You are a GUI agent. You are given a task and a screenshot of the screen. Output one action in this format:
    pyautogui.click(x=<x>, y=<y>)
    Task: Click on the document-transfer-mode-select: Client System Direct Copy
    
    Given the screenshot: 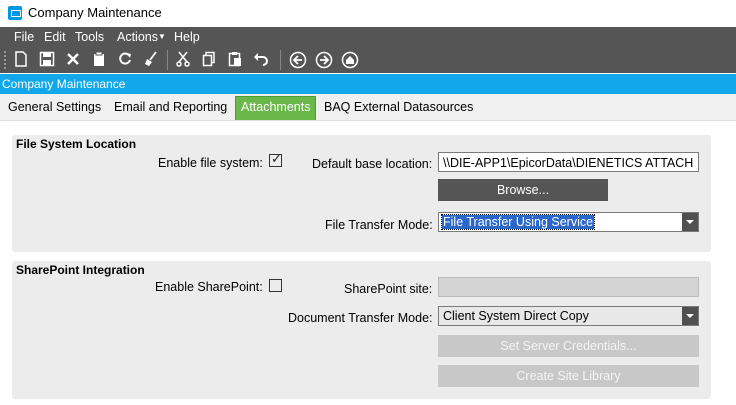 What is the action you would take?
    pyautogui.click(x=568, y=316)
    